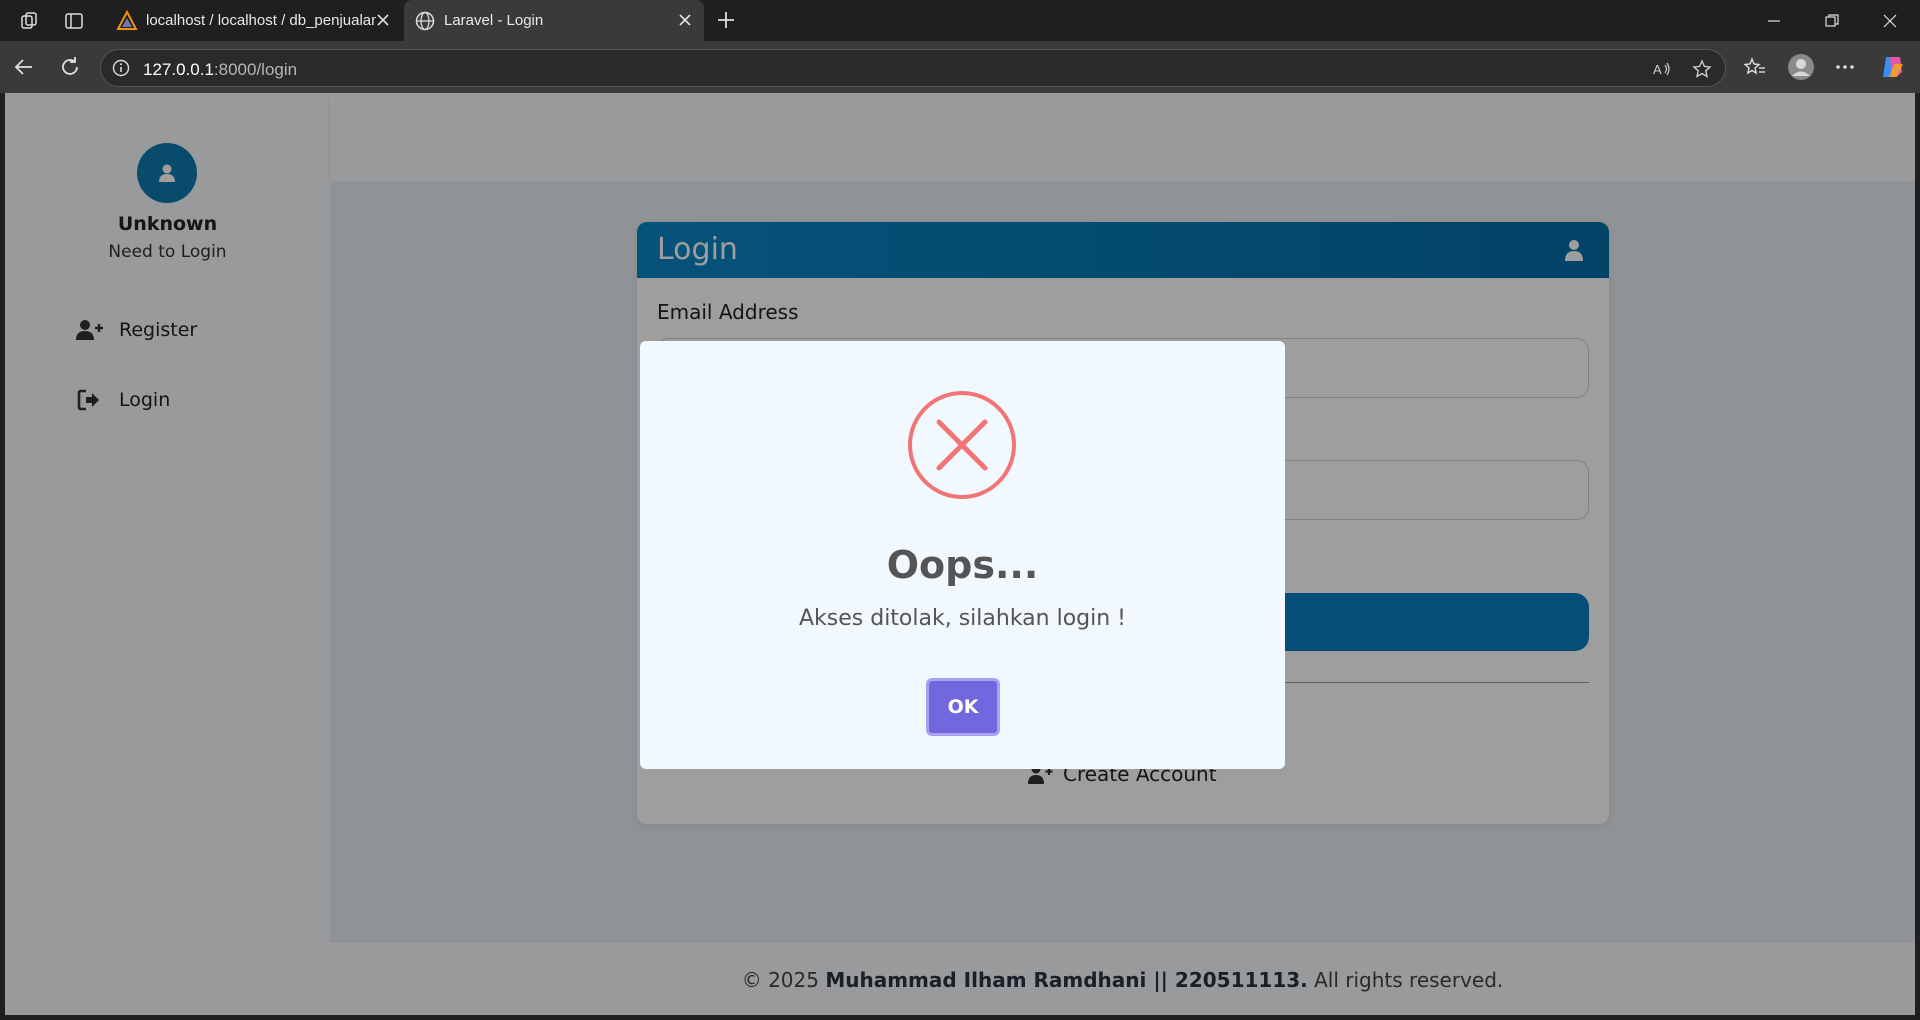 This screenshot has height=1020, width=1920. I want to click on url-text: 127.0.0.1:8000/login, so click(220, 70).